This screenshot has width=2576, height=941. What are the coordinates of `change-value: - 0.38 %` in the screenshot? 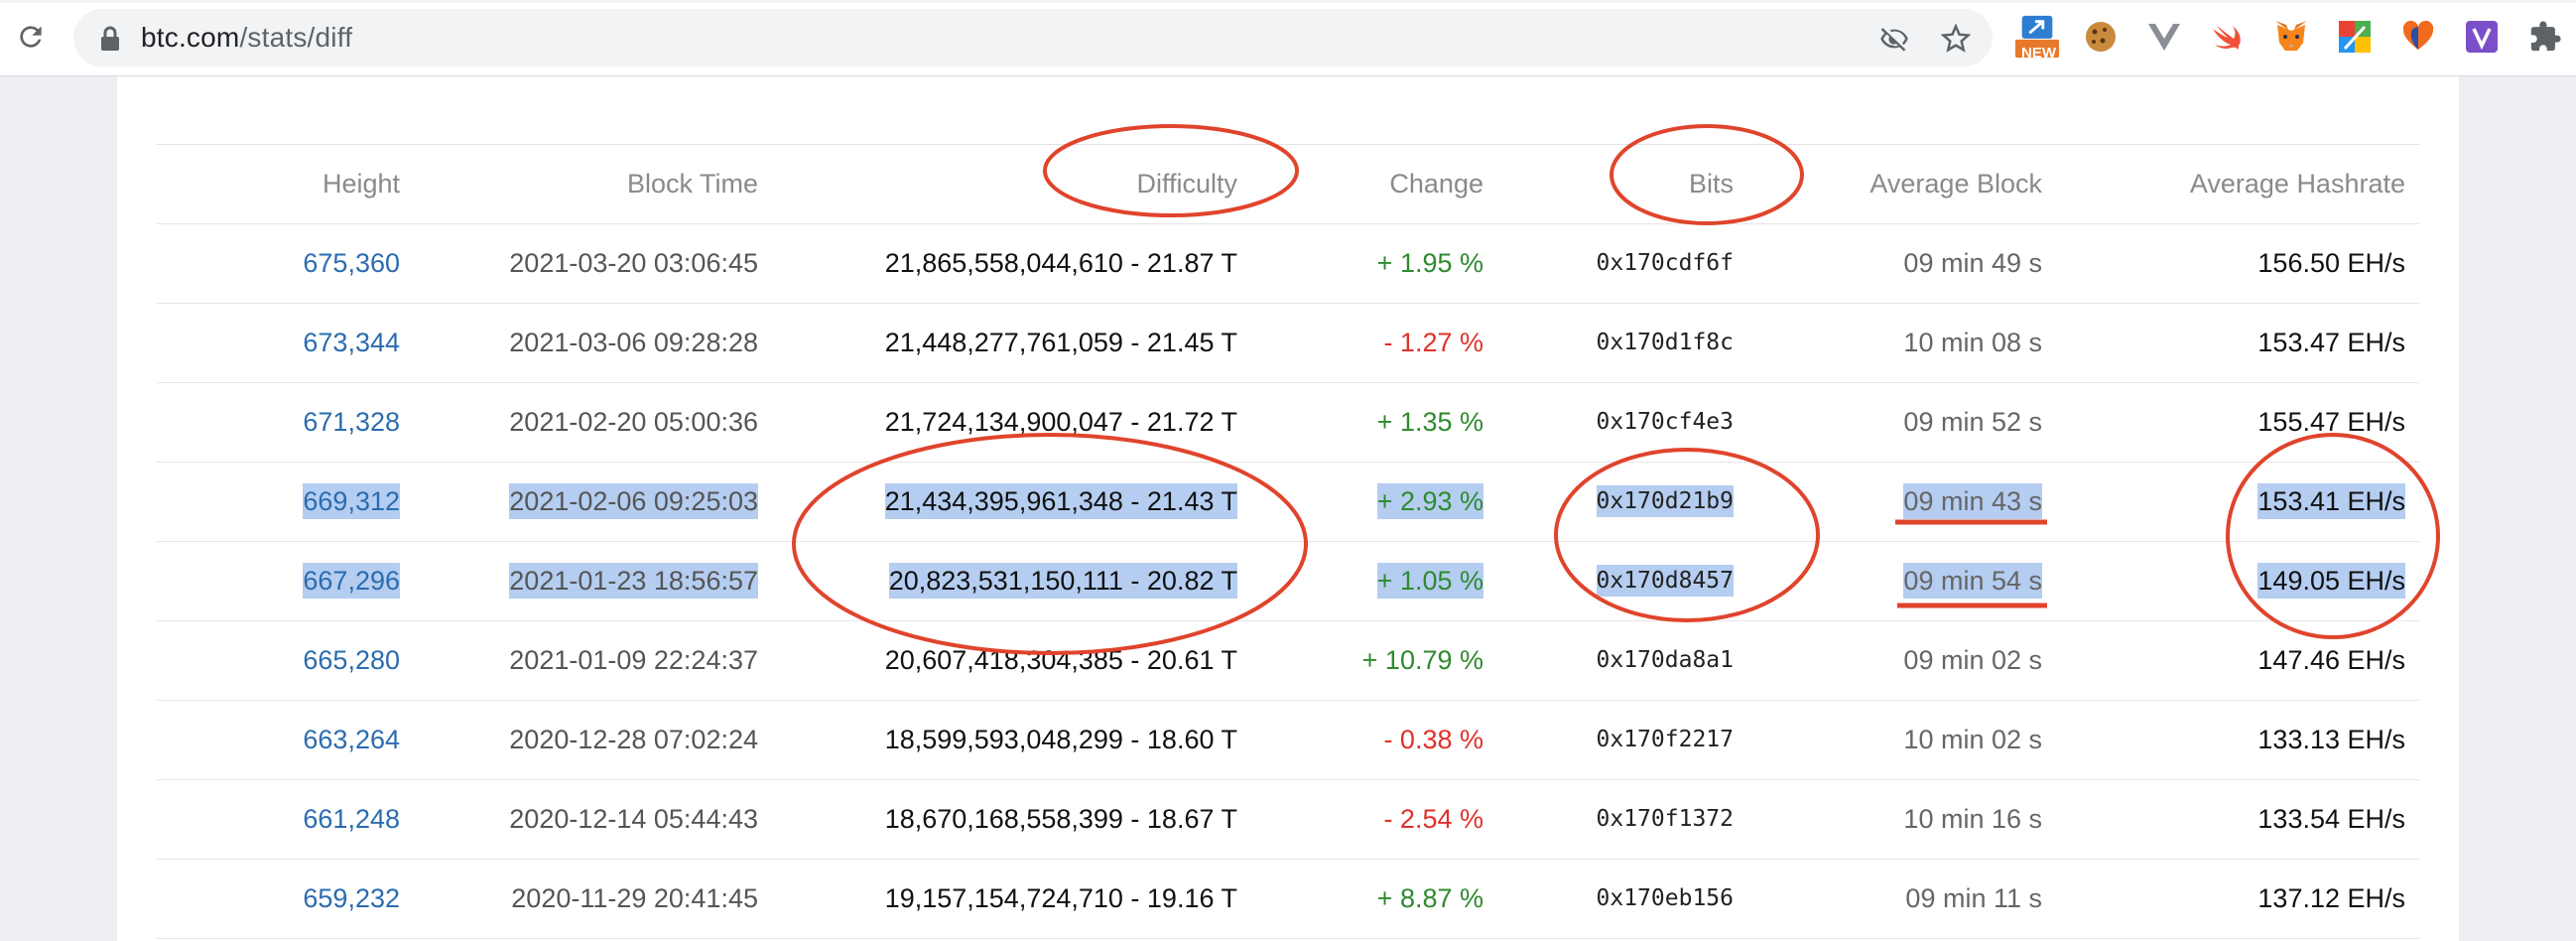 It's located at (1433, 740).